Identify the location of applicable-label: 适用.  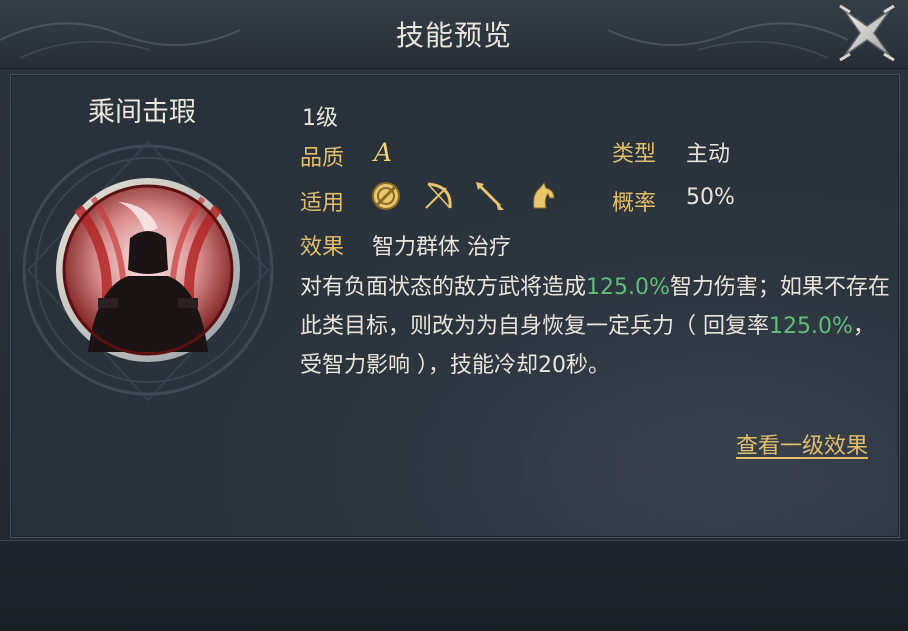
(322, 203).